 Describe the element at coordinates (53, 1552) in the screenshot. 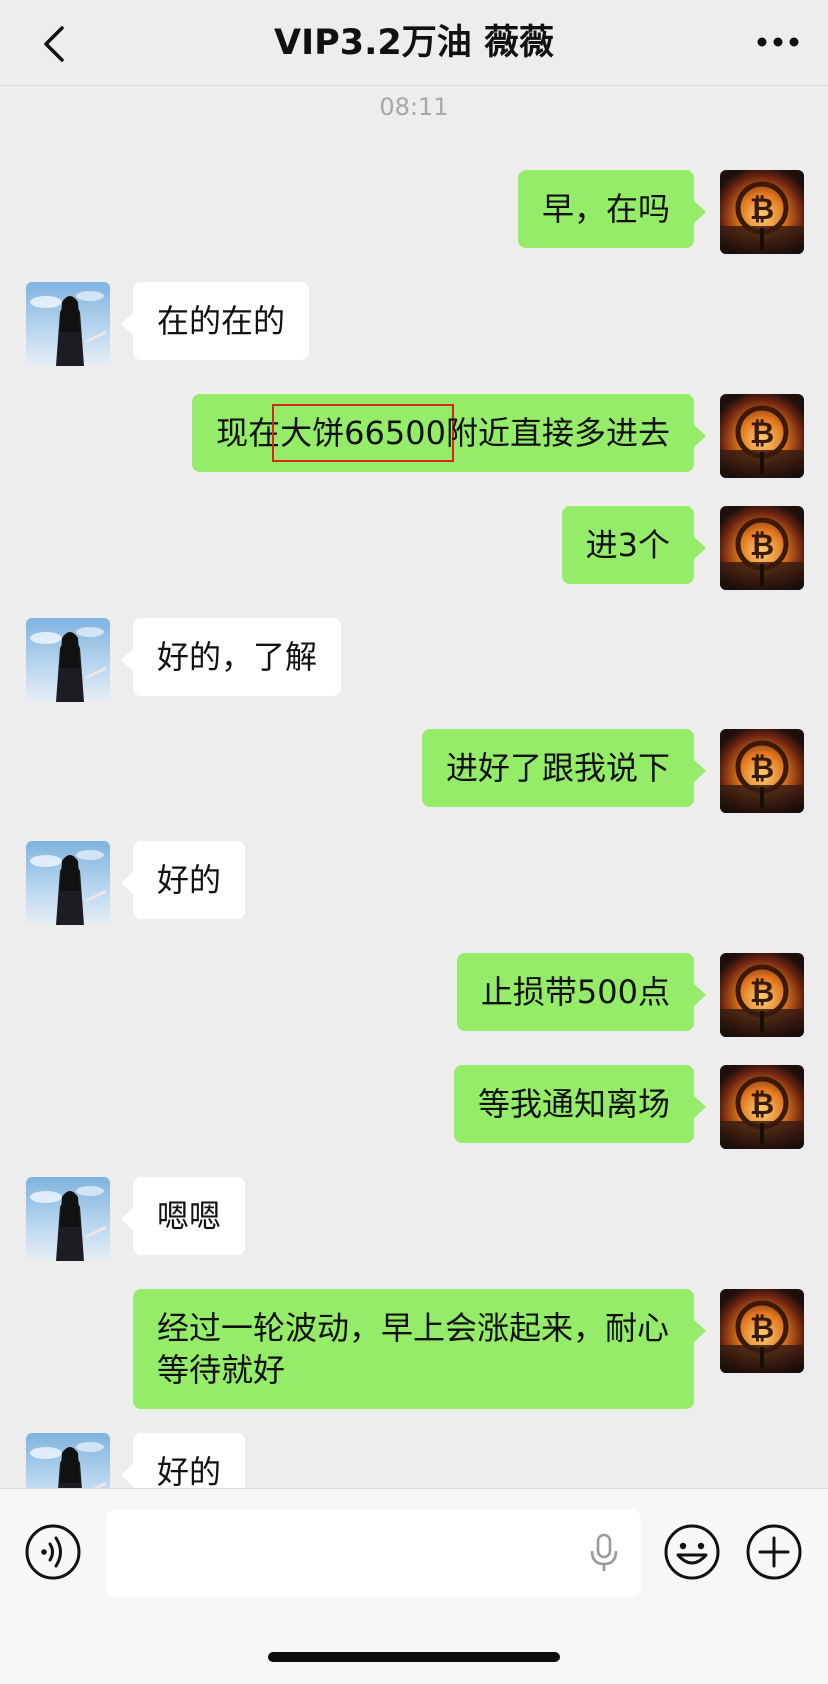

I see `voice-wave-icon` at that location.